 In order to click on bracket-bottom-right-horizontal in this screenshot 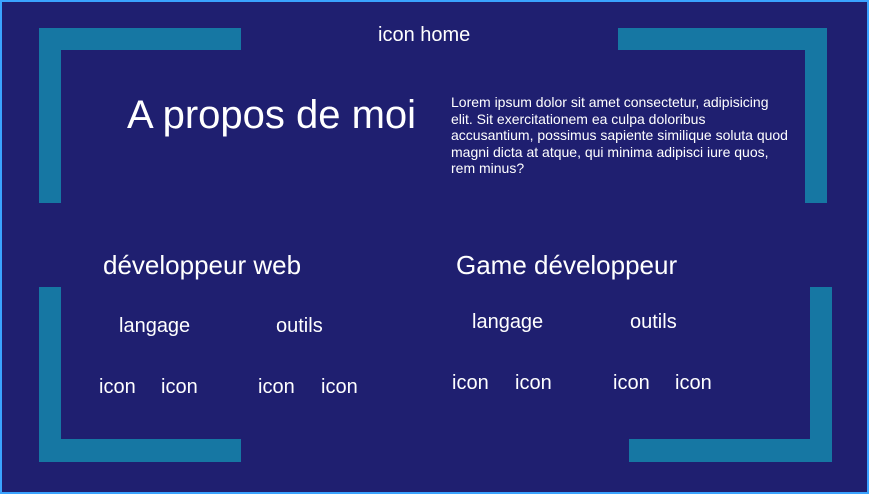, I will do `click(730, 450)`.